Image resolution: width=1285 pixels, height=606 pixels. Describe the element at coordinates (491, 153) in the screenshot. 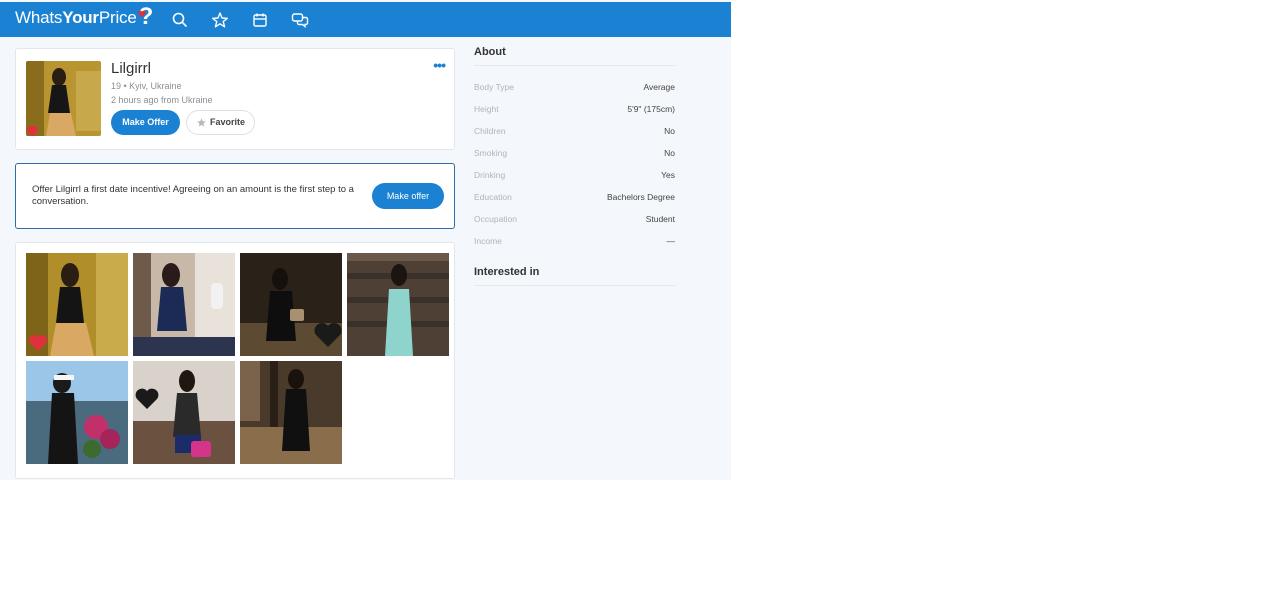

I see `about-key: Smoking` at that location.